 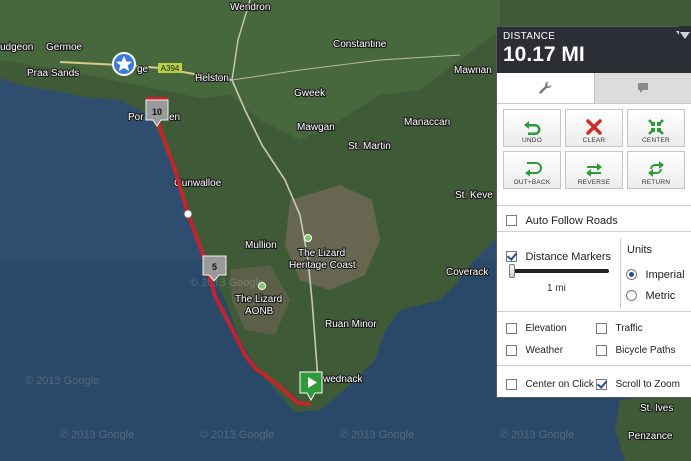 What do you see at coordinates (427, 122) in the screenshot?
I see `place-label: Manaccan` at bounding box center [427, 122].